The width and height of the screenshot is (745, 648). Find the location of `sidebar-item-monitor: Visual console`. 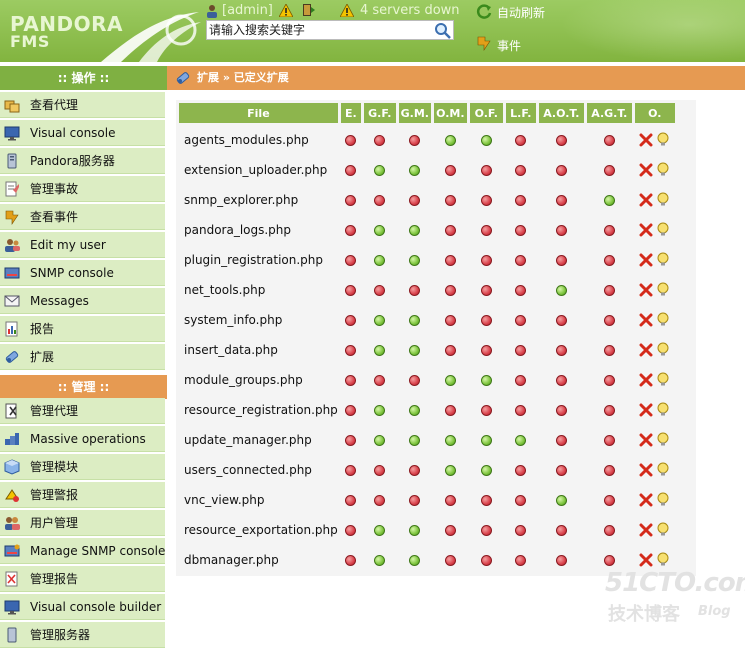

sidebar-item-monitor: Visual console is located at coordinates (82, 133).